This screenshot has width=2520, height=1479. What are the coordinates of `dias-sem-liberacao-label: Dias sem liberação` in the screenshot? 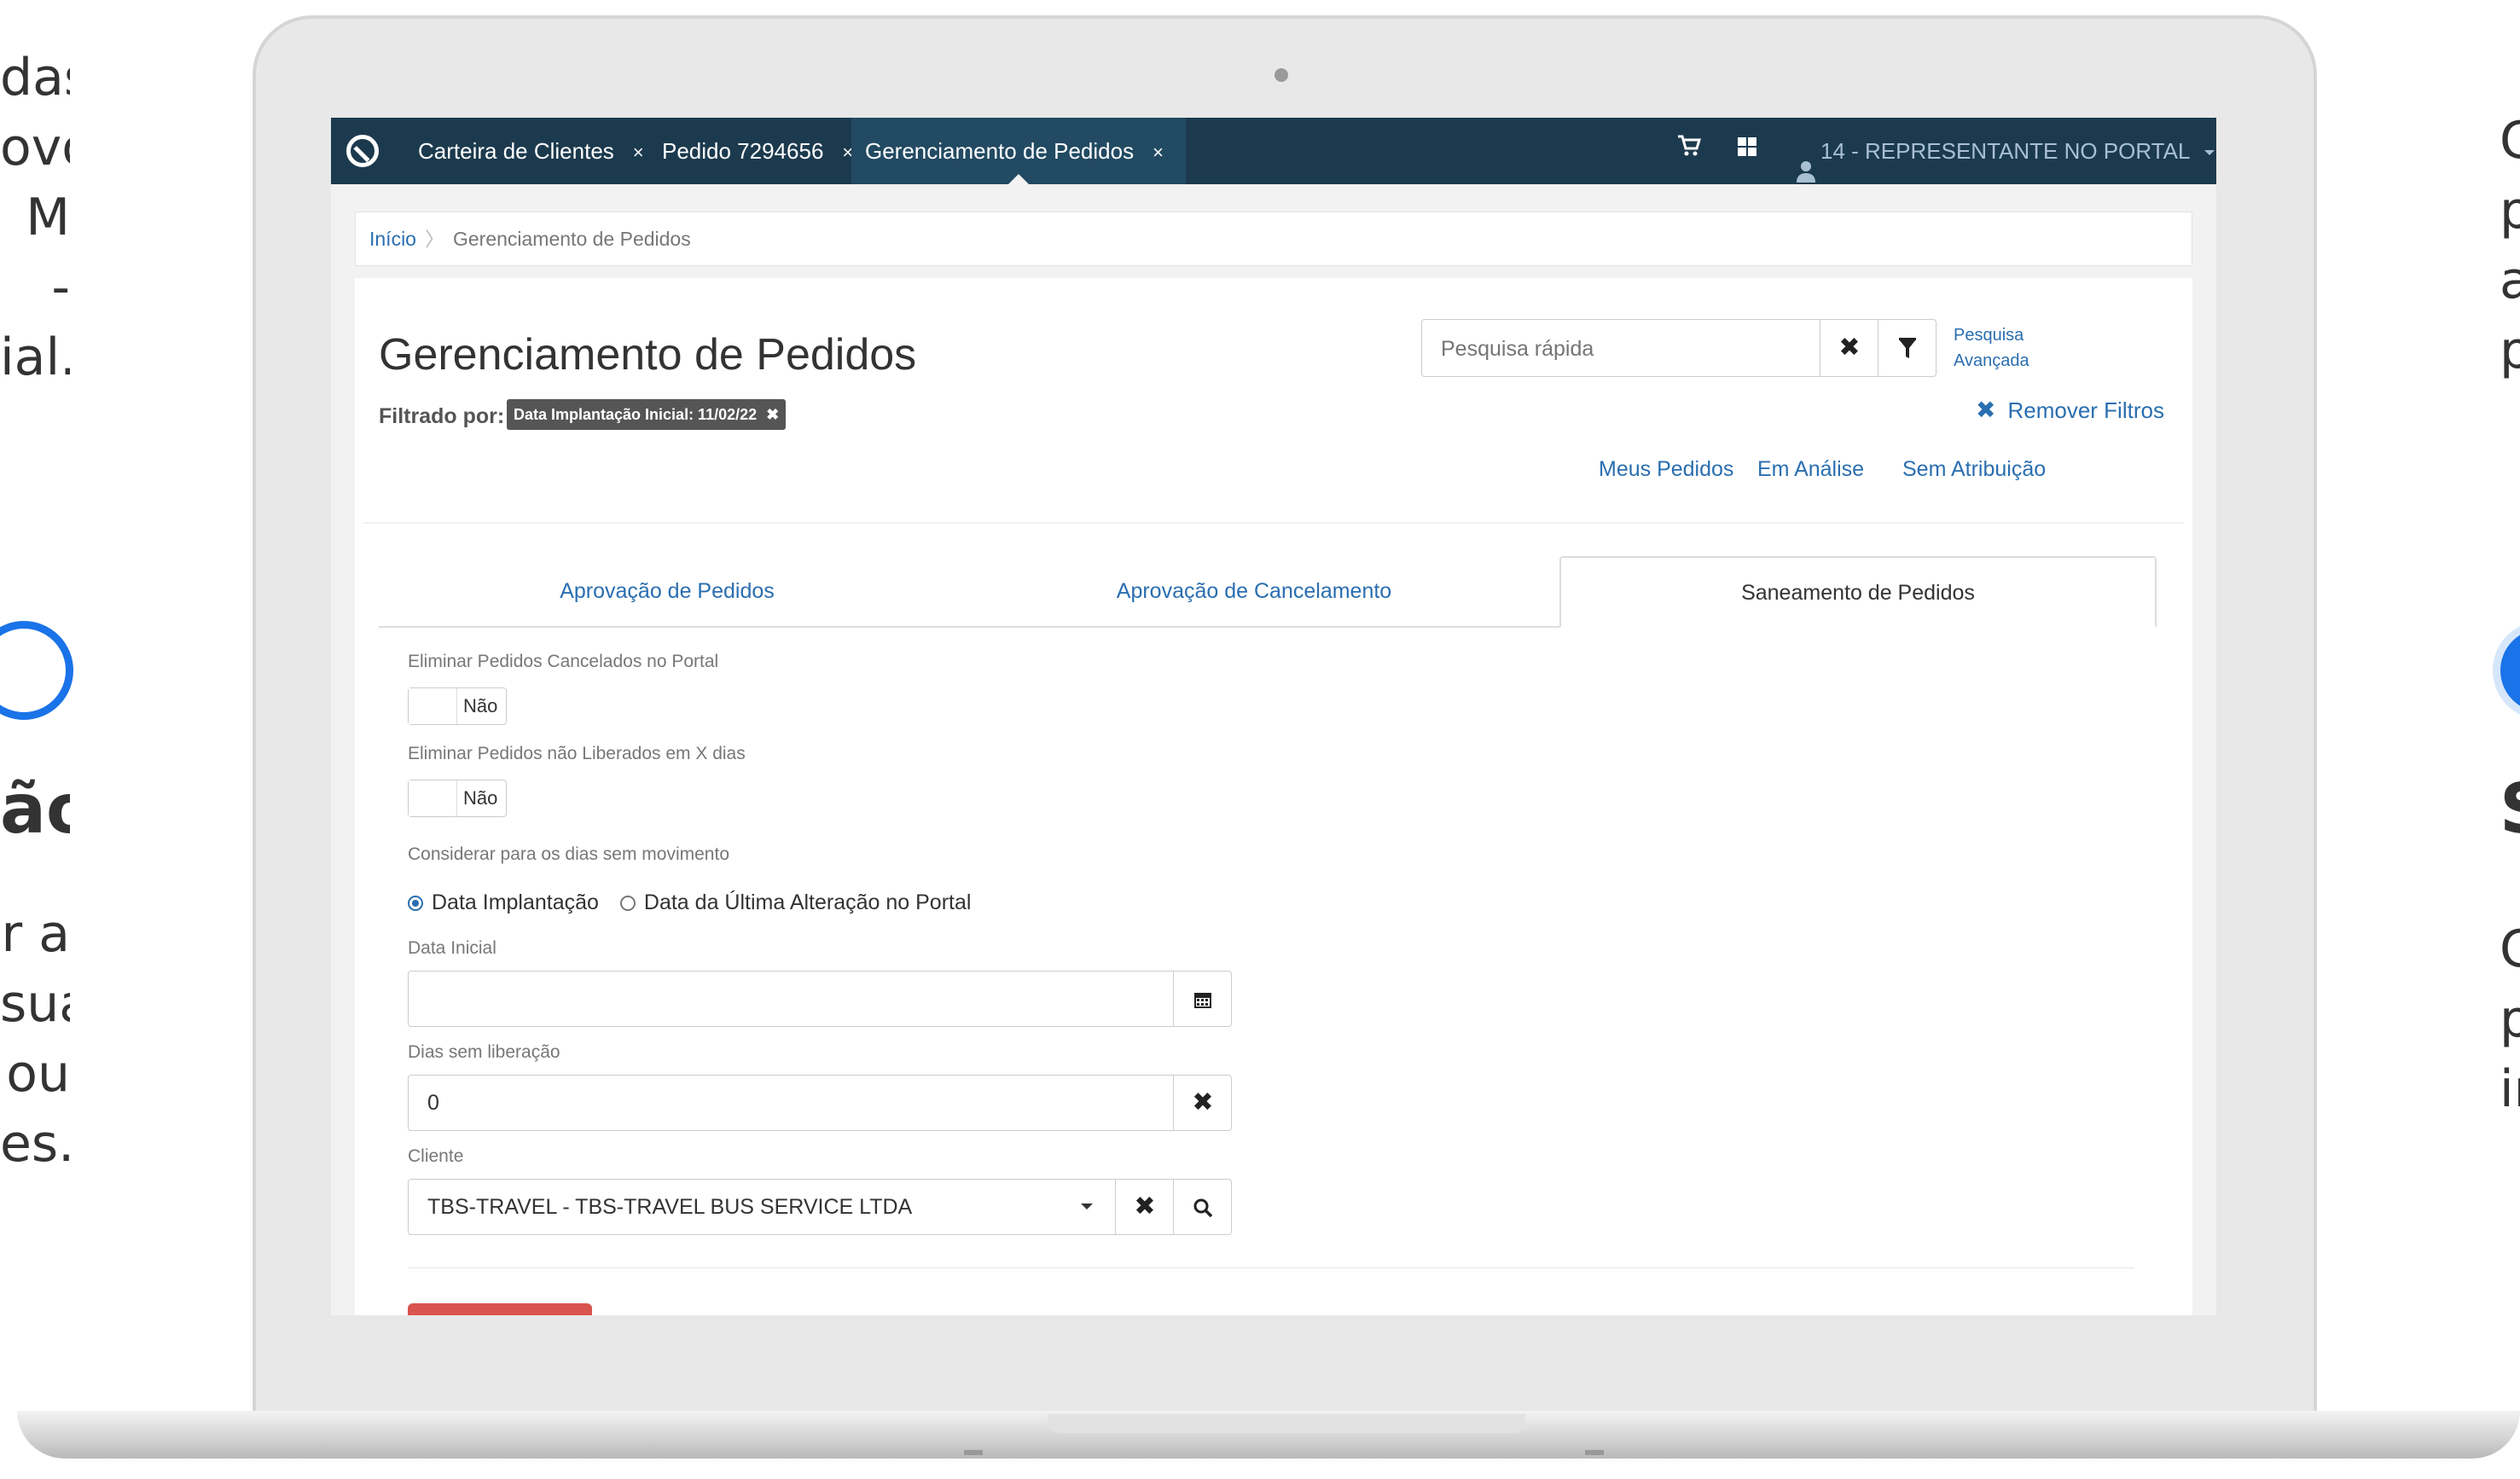 It's located at (484, 1052).